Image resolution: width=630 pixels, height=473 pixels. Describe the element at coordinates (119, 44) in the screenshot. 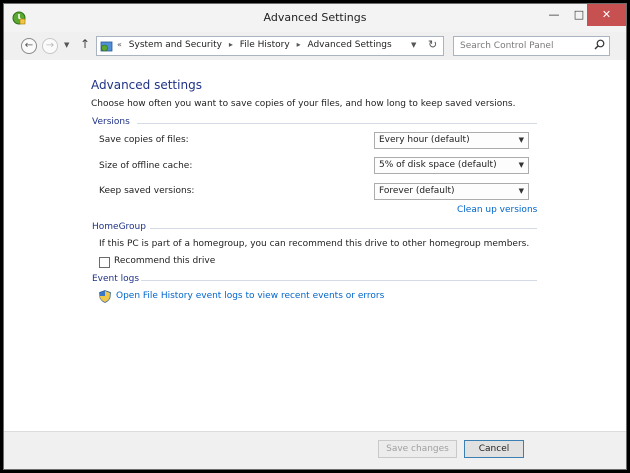

I see `breadcrumb-overflow: «` at that location.